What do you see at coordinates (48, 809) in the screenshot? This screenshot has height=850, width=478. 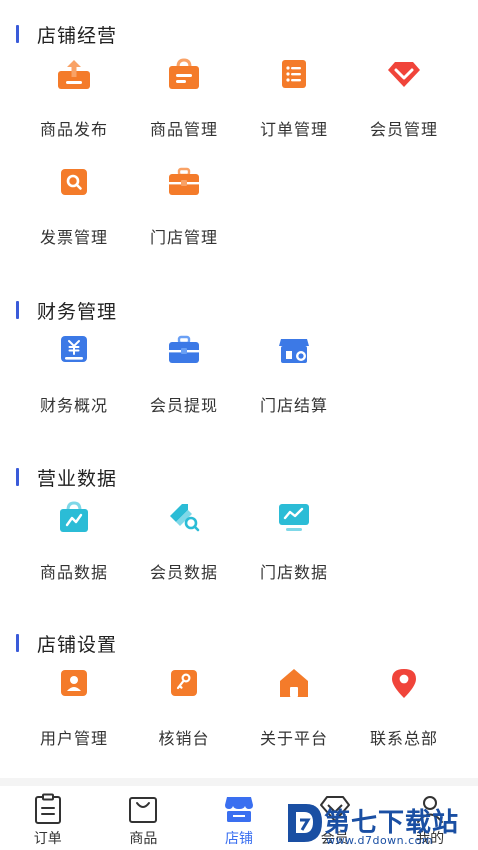 I see `clipboard-icon` at bounding box center [48, 809].